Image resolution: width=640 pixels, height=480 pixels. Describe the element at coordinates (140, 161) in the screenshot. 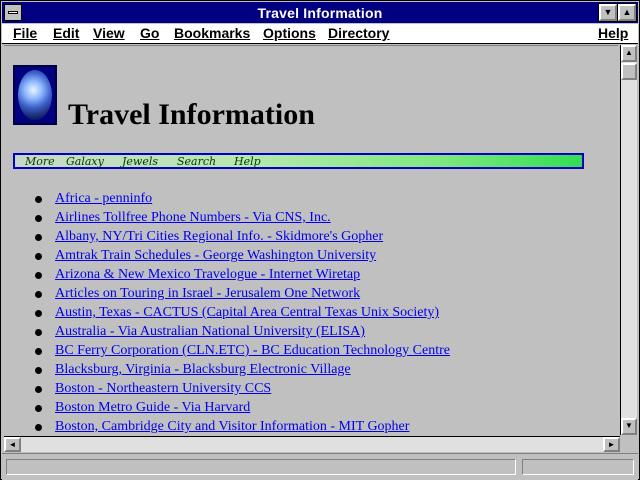

I see `nav-jewels: Jewels` at that location.